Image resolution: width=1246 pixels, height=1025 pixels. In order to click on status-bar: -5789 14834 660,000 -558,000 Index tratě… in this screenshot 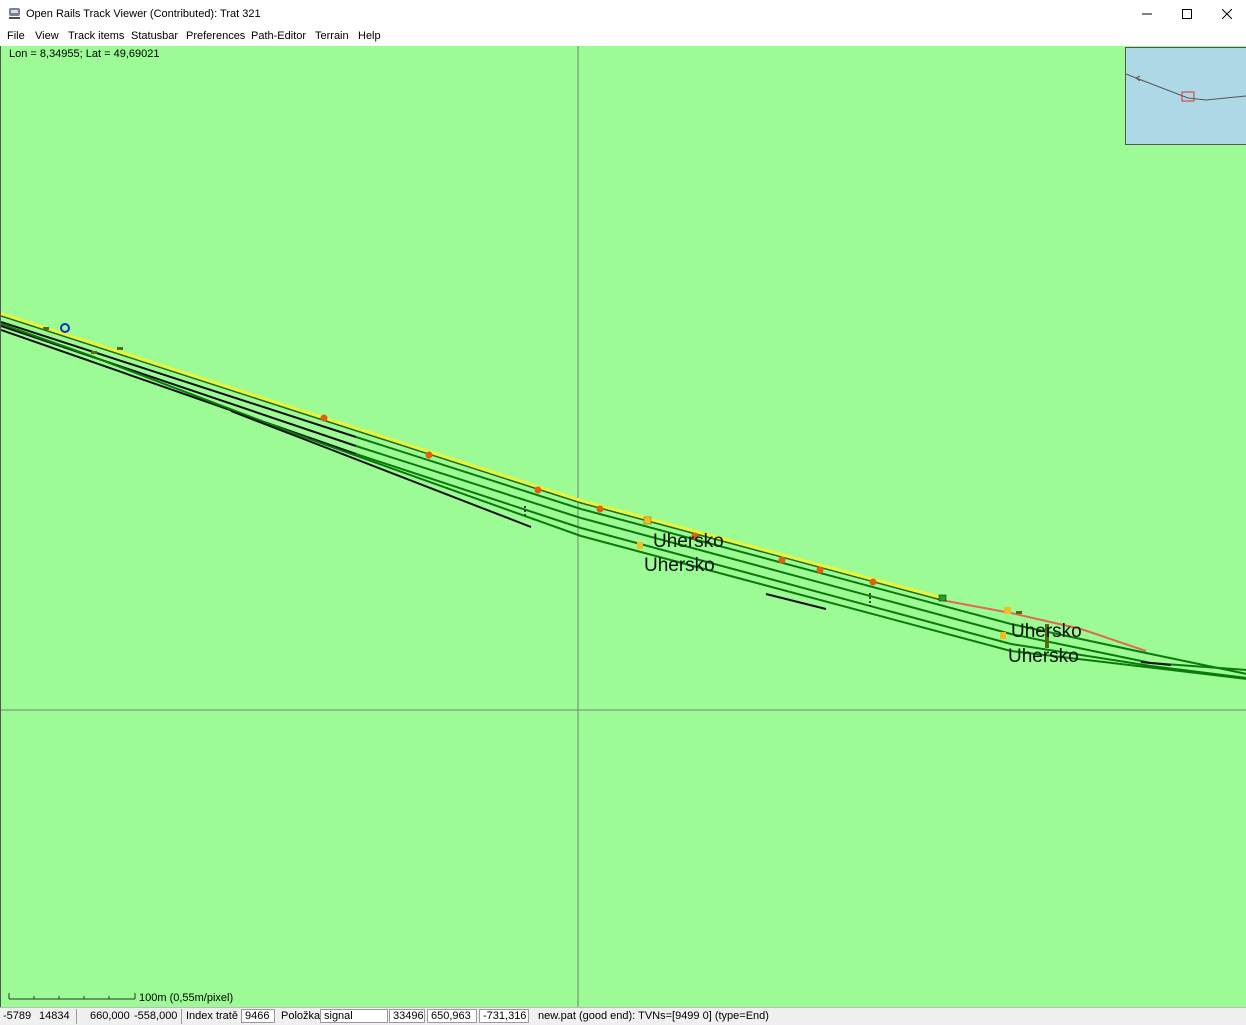, I will do `click(623, 1016)`.